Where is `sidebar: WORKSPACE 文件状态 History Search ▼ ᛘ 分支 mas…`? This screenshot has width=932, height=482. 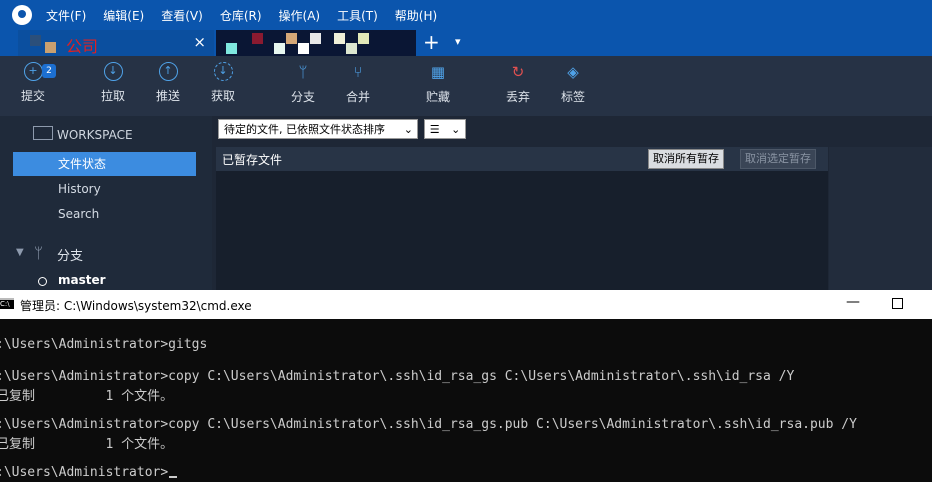
sidebar: WORKSPACE 文件状态 History Search ▼ ᛘ 分支 mas… is located at coordinates (106, 203).